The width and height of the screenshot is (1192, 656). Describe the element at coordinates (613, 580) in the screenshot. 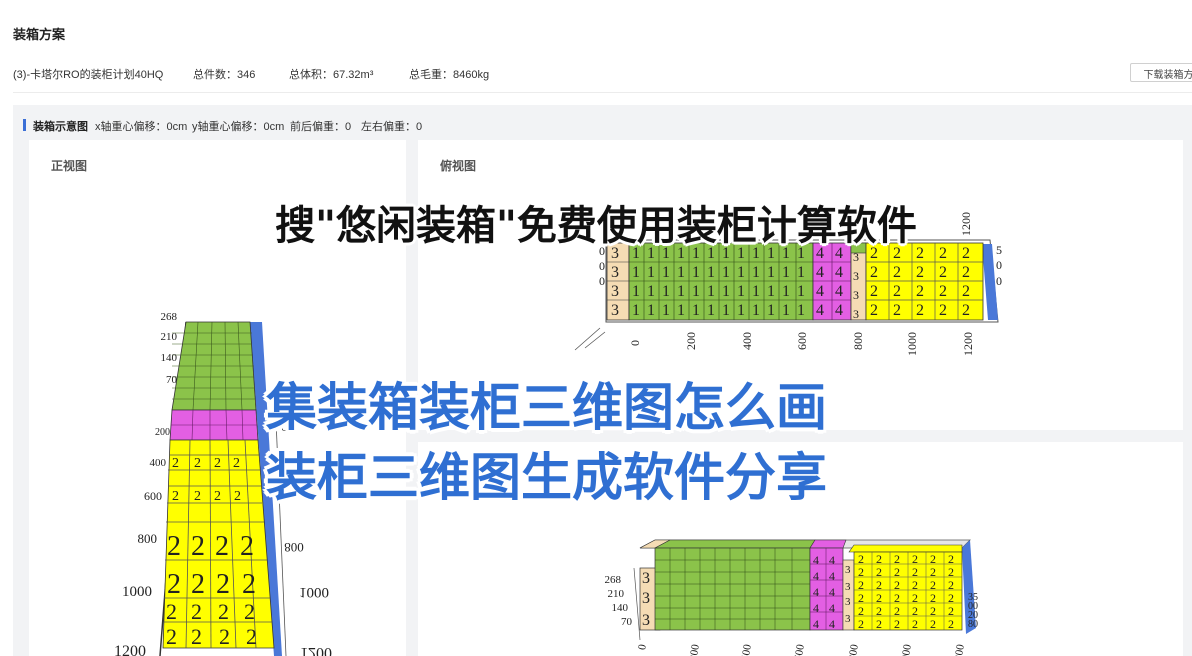

I see `tick-label: 268` at that location.